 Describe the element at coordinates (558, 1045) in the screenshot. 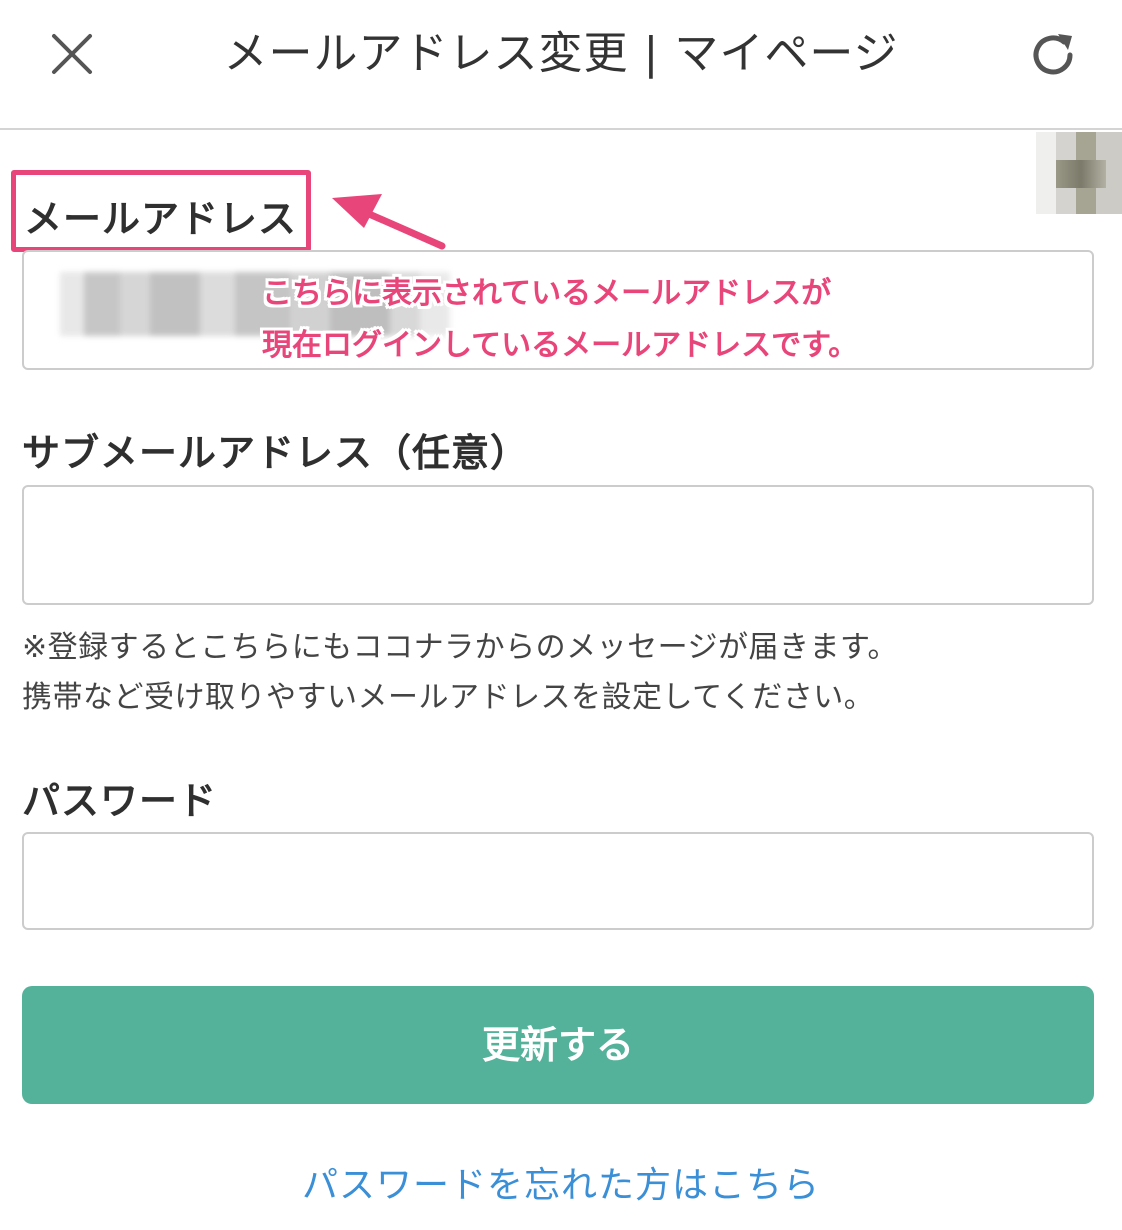

I see `update-button: 更新する` at that location.